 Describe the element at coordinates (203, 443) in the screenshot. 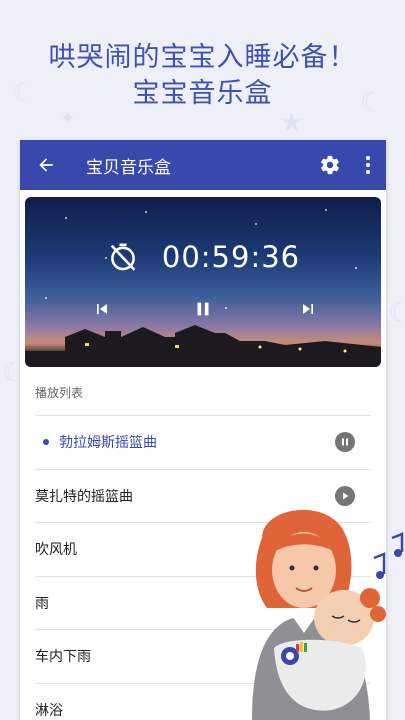

I see `list-item: 勃拉姆斯摇篮曲` at that location.